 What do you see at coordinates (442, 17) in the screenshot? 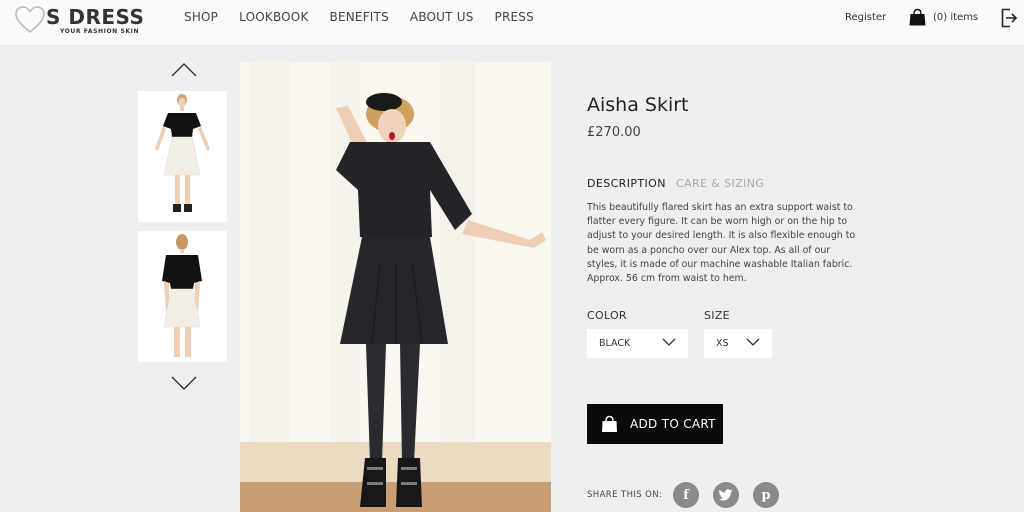
I see `nav-about-us: ABOUT US` at bounding box center [442, 17].